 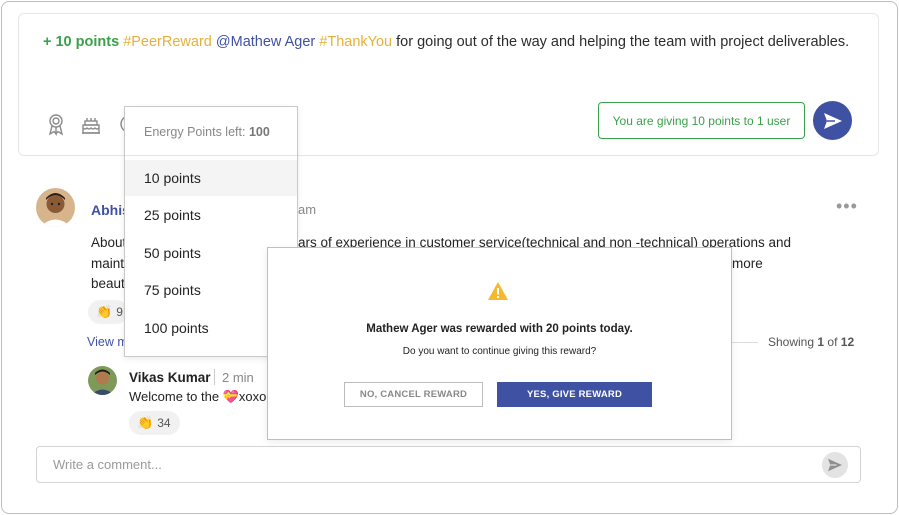 What do you see at coordinates (574, 394) in the screenshot?
I see `give-reward-button: YES, GIVE REWARD` at bounding box center [574, 394].